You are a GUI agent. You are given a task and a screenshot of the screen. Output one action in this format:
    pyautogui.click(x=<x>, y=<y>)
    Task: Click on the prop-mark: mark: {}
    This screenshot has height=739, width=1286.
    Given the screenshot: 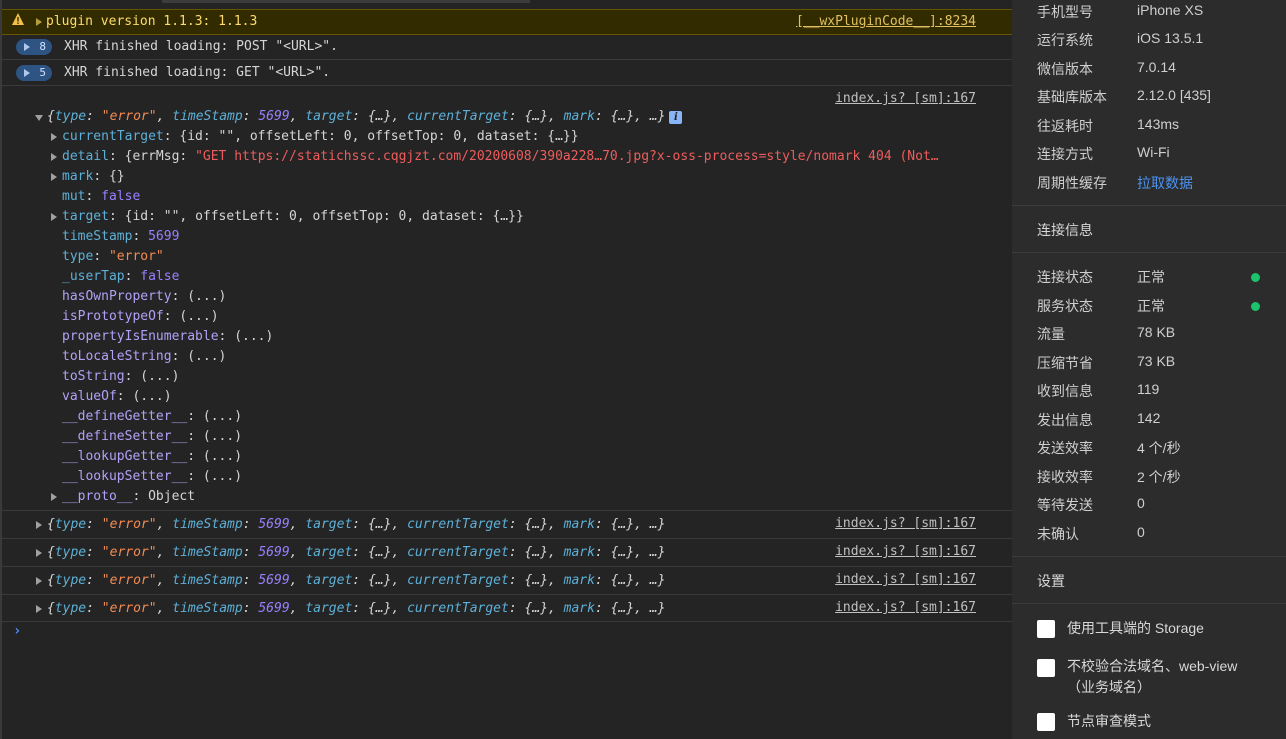 What is the action you would take?
    pyautogui.click(x=93, y=176)
    